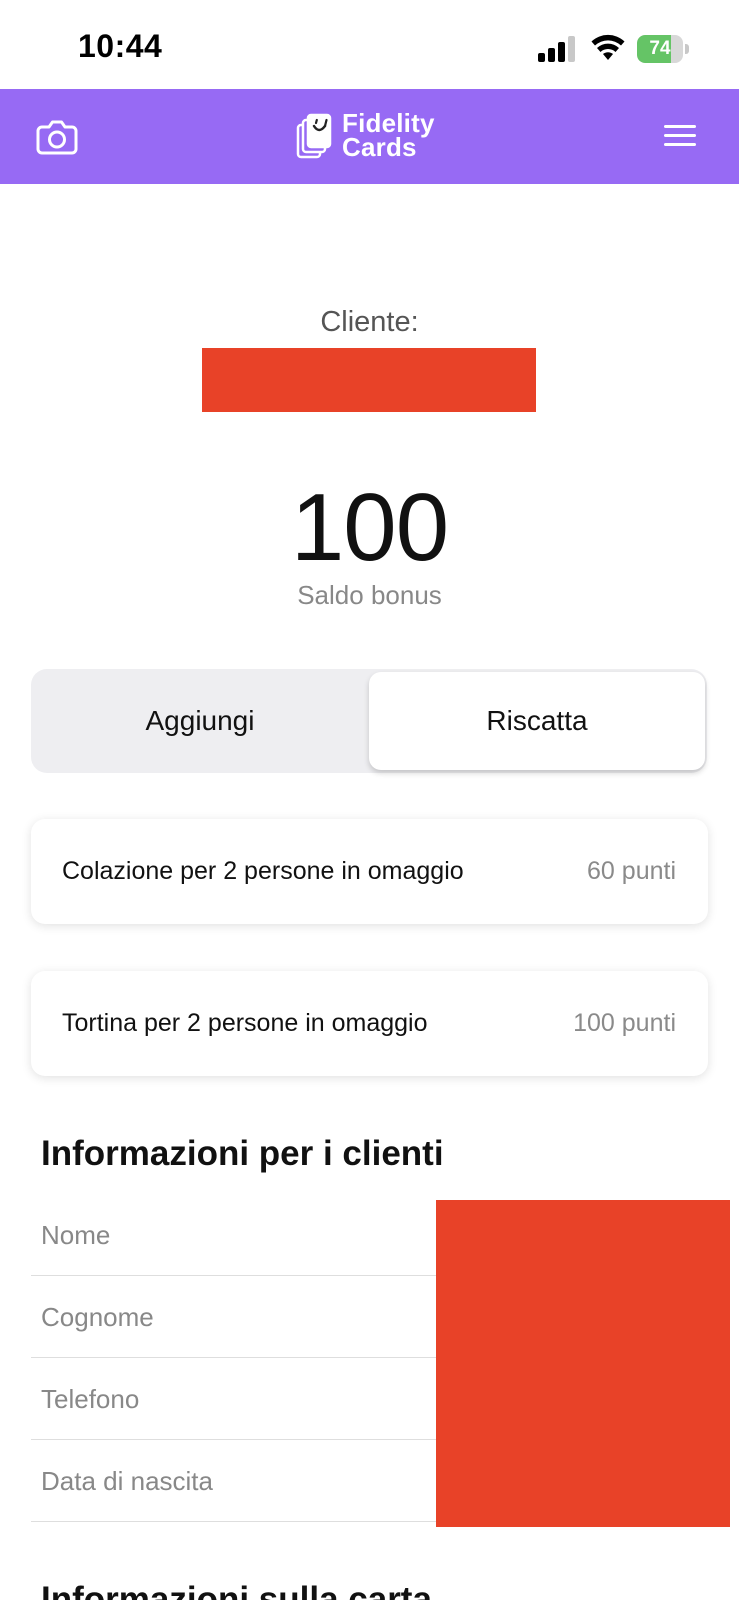 The image size is (739, 1600). Describe the element at coordinates (90, 1399) in the screenshot. I see `info-row-label: Telefono` at that location.